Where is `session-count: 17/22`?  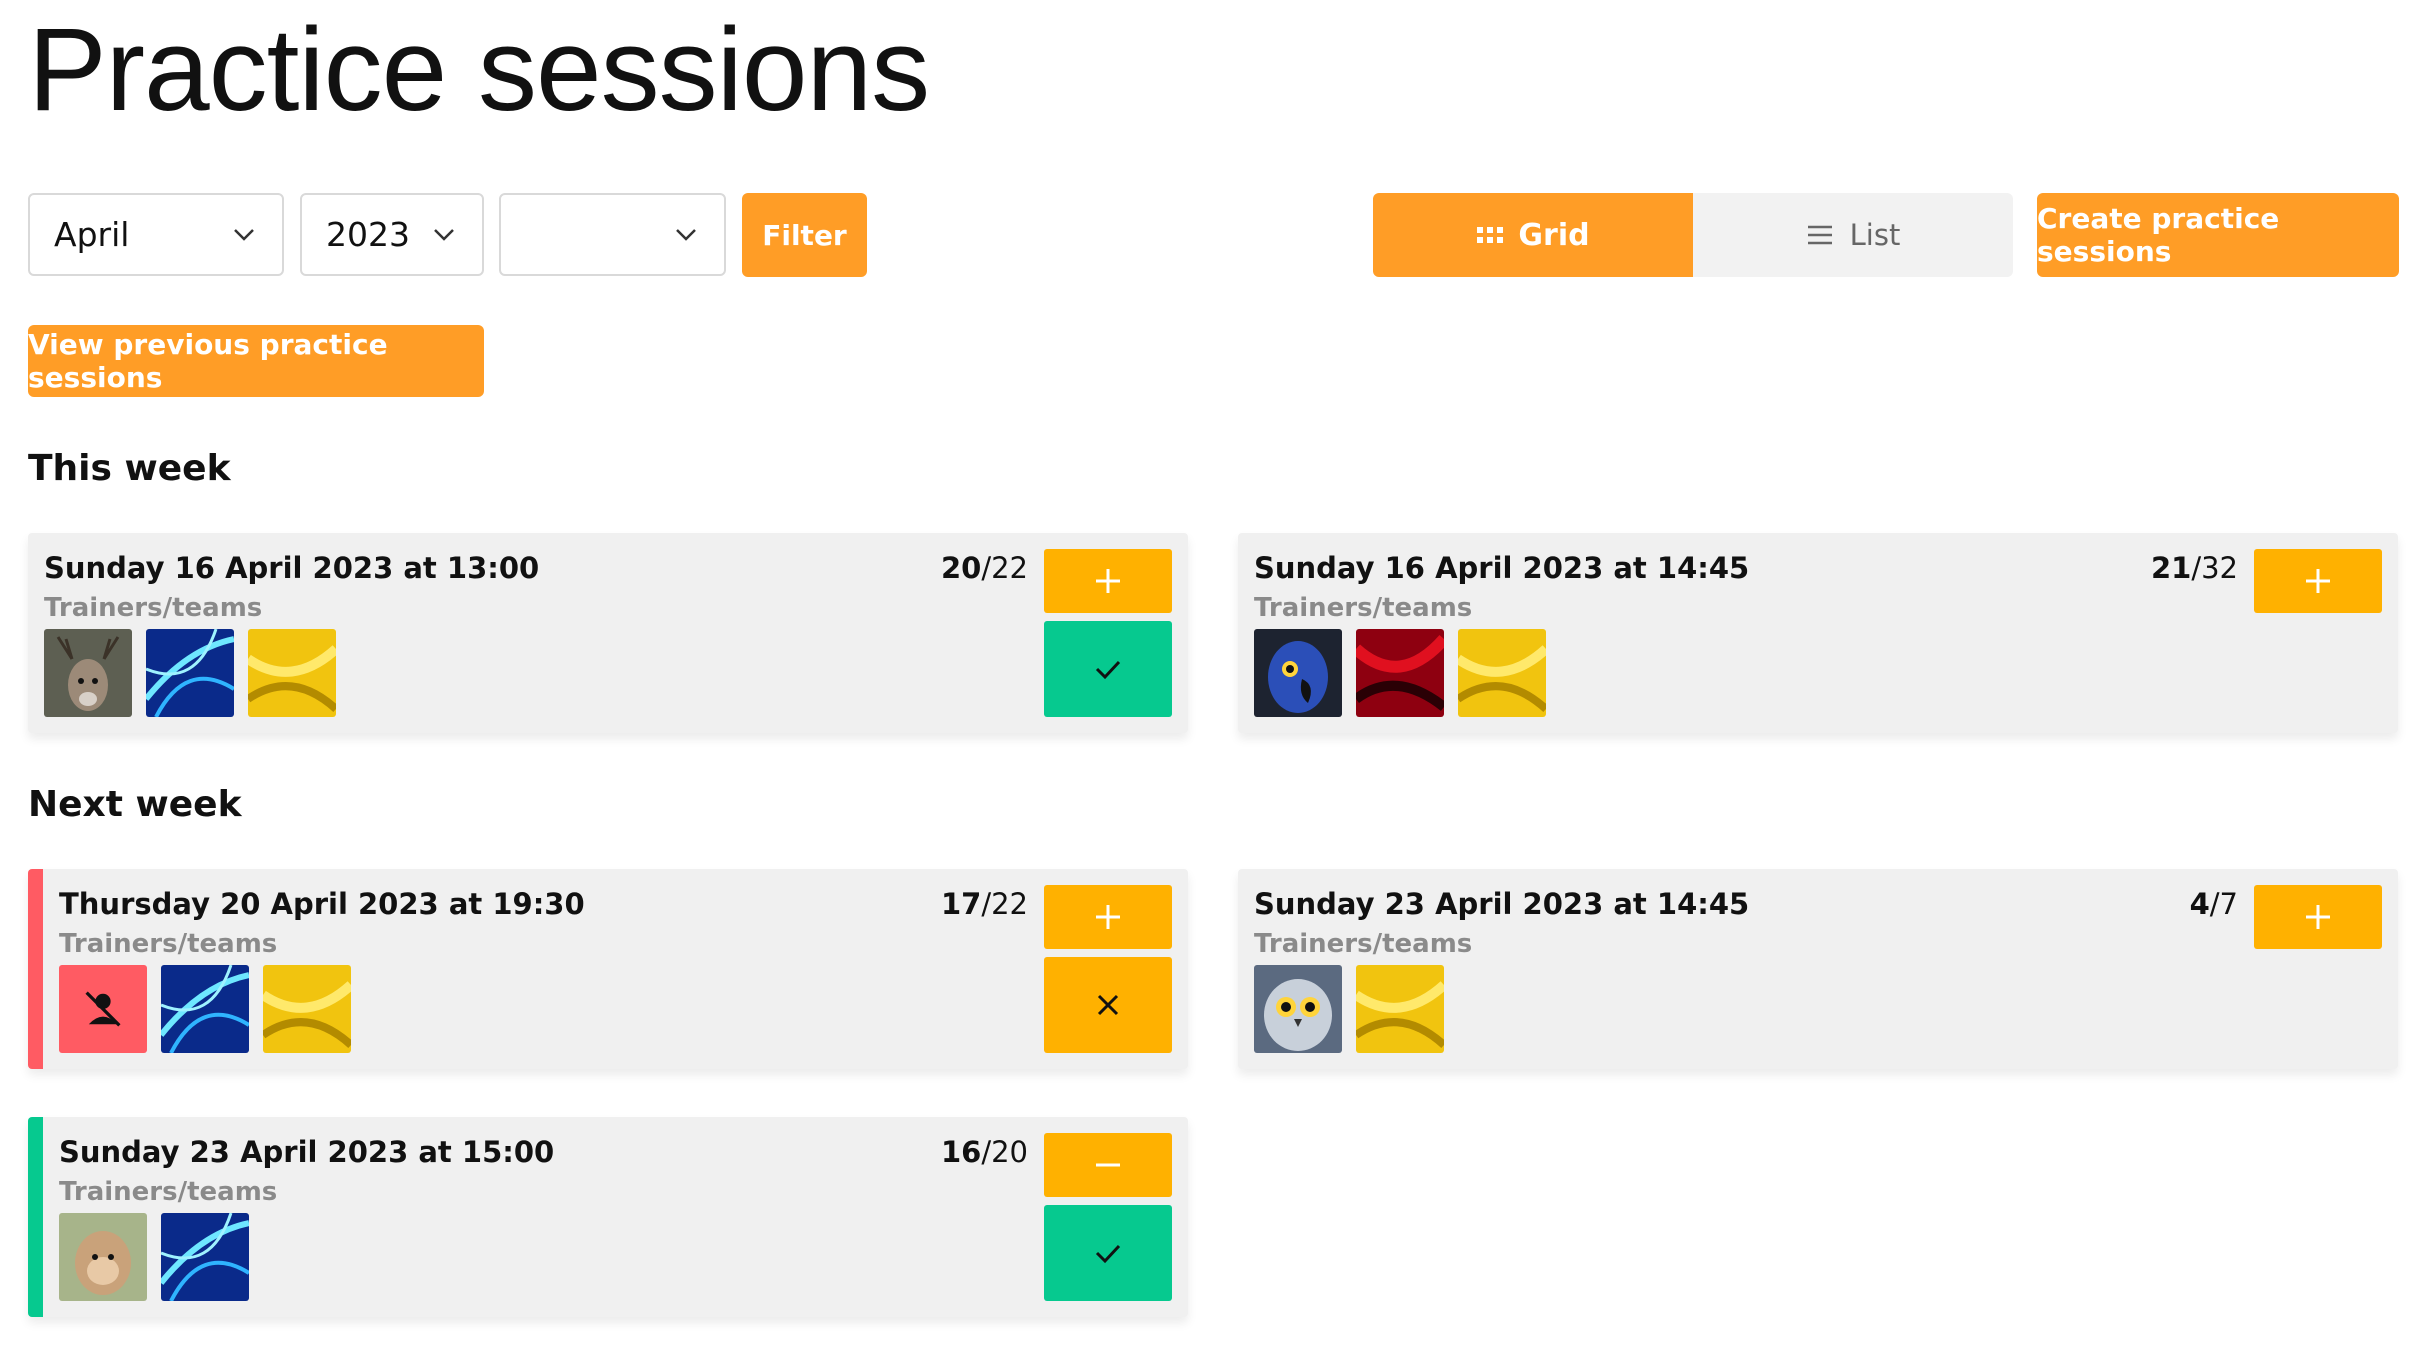 session-count: 17/22 is located at coordinates (984, 904).